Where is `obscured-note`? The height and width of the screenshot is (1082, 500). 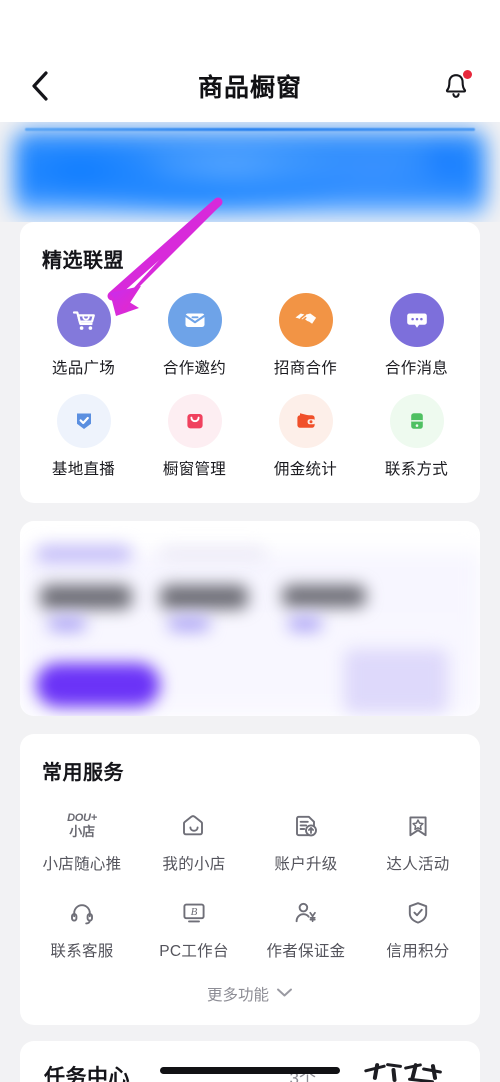
obscured-note is located at coordinates (408, 1071).